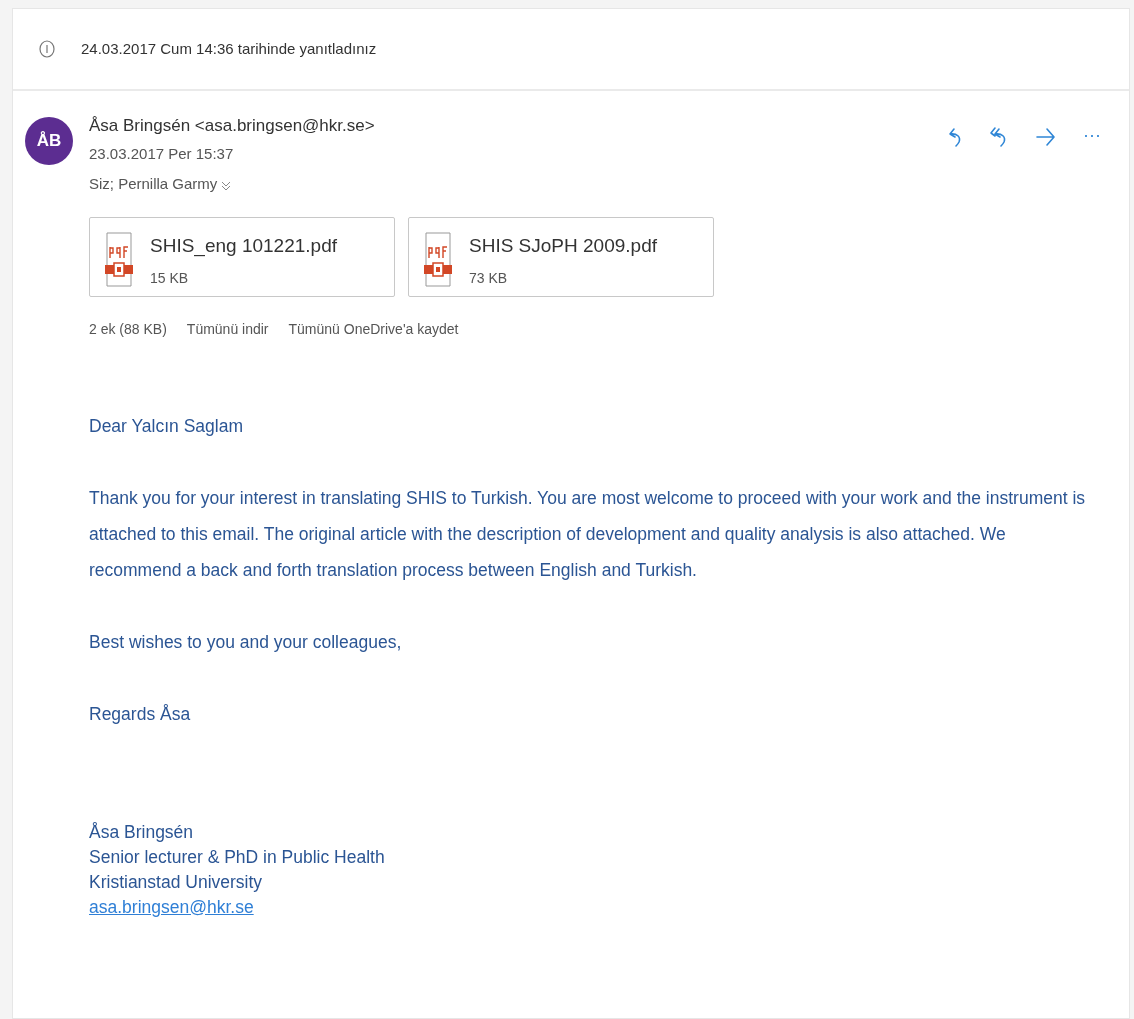 The width and height of the screenshot is (1134, 1019). Describe the element at coordinates (1046, 137) in the screenshot. I see `forward-arrow-icon` at that location.